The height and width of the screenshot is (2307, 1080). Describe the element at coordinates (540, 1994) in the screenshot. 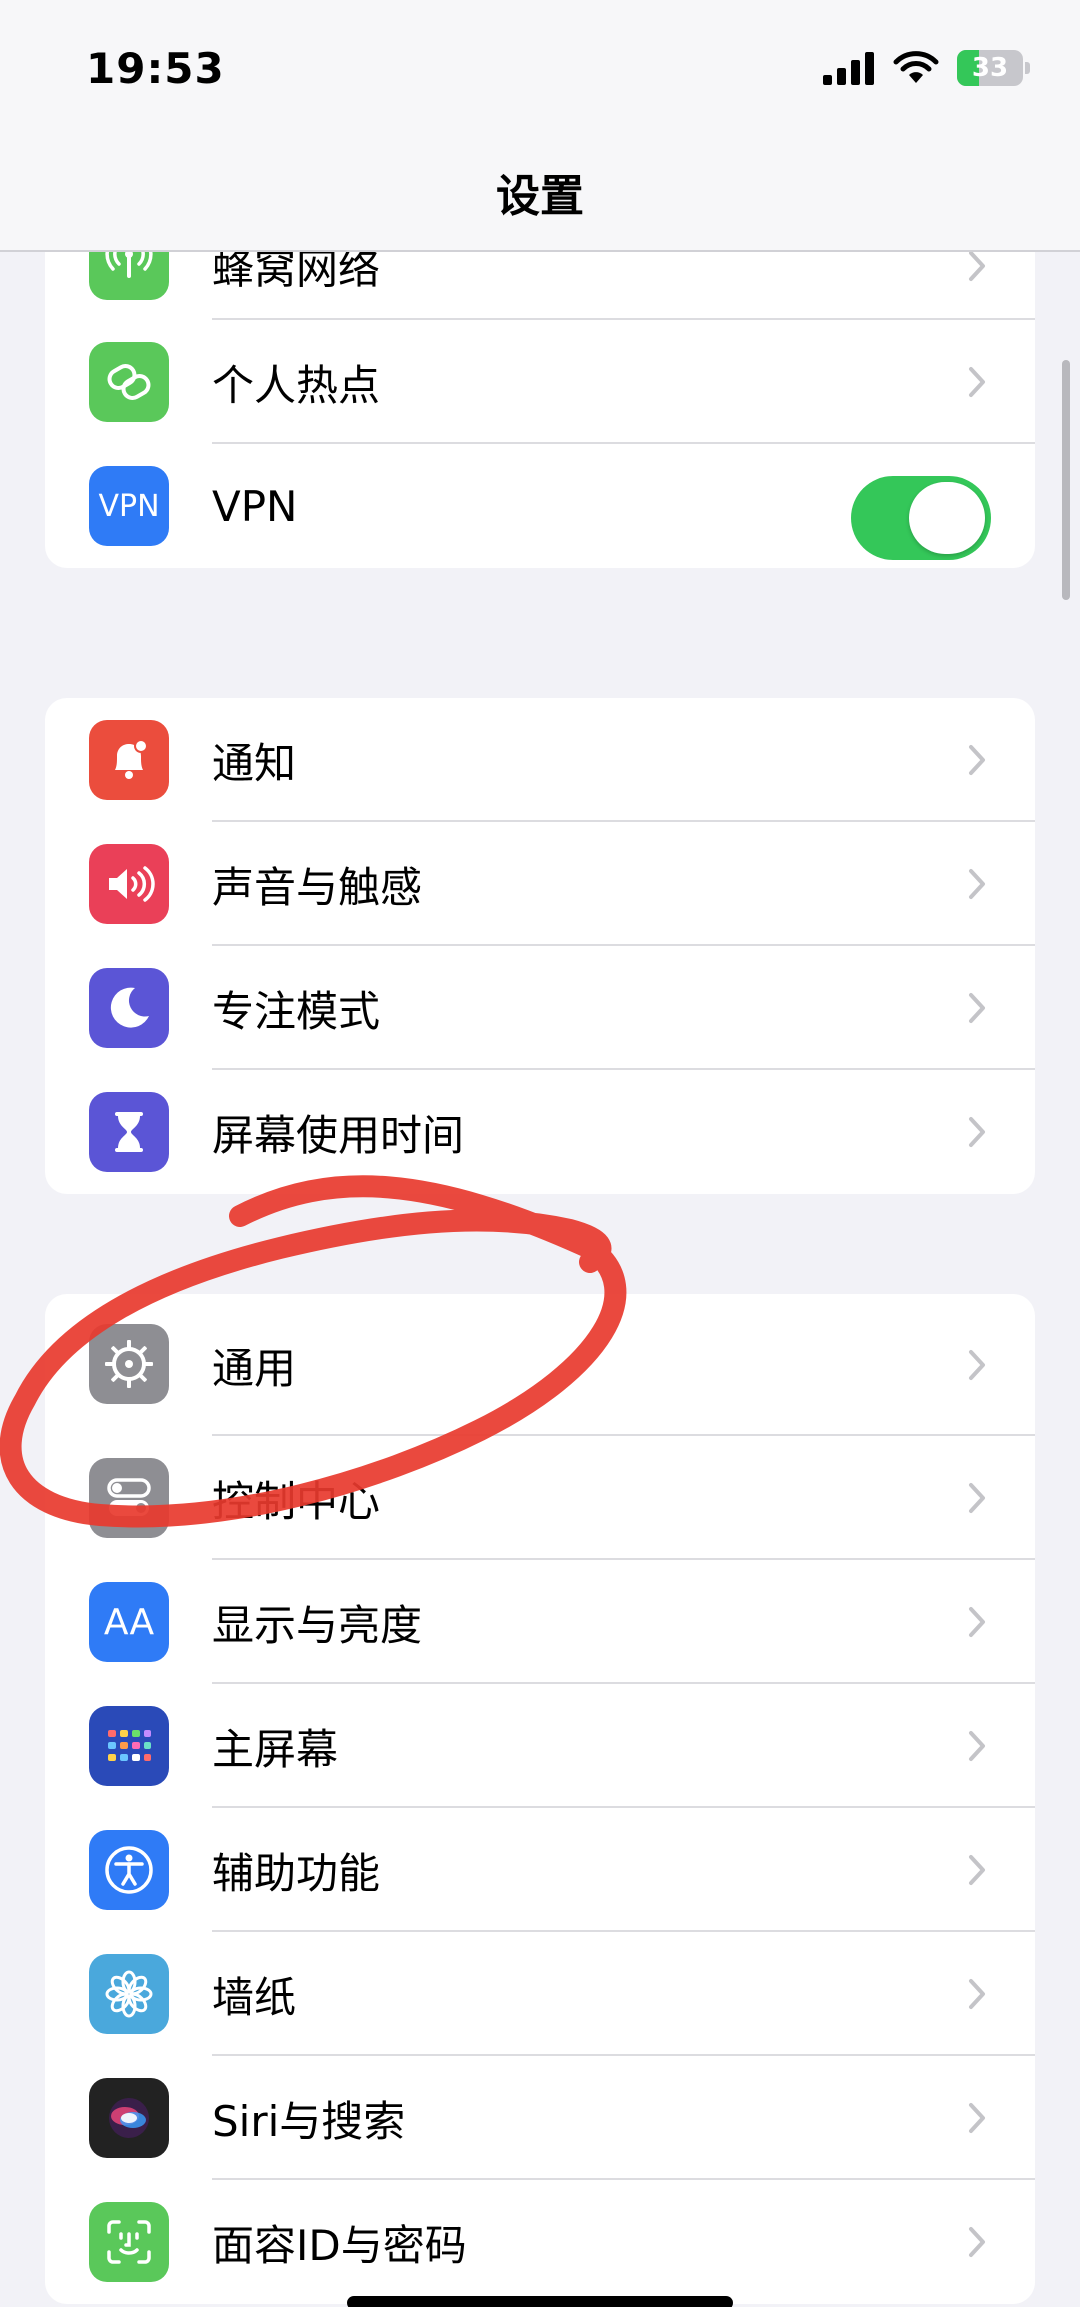

I see `settings-row-wallpaper: 墙纸` at that location.